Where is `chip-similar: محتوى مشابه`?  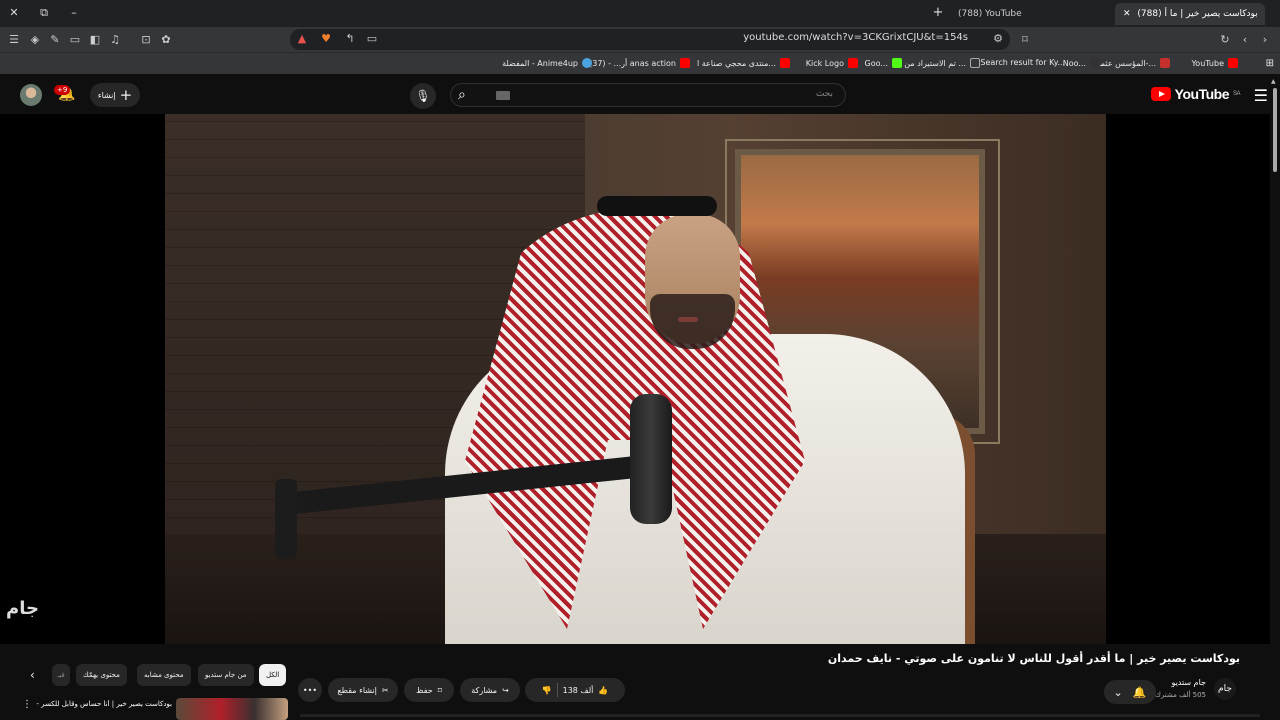
chip-similar: محتوى مشابه is located at coordinates (164, 675).